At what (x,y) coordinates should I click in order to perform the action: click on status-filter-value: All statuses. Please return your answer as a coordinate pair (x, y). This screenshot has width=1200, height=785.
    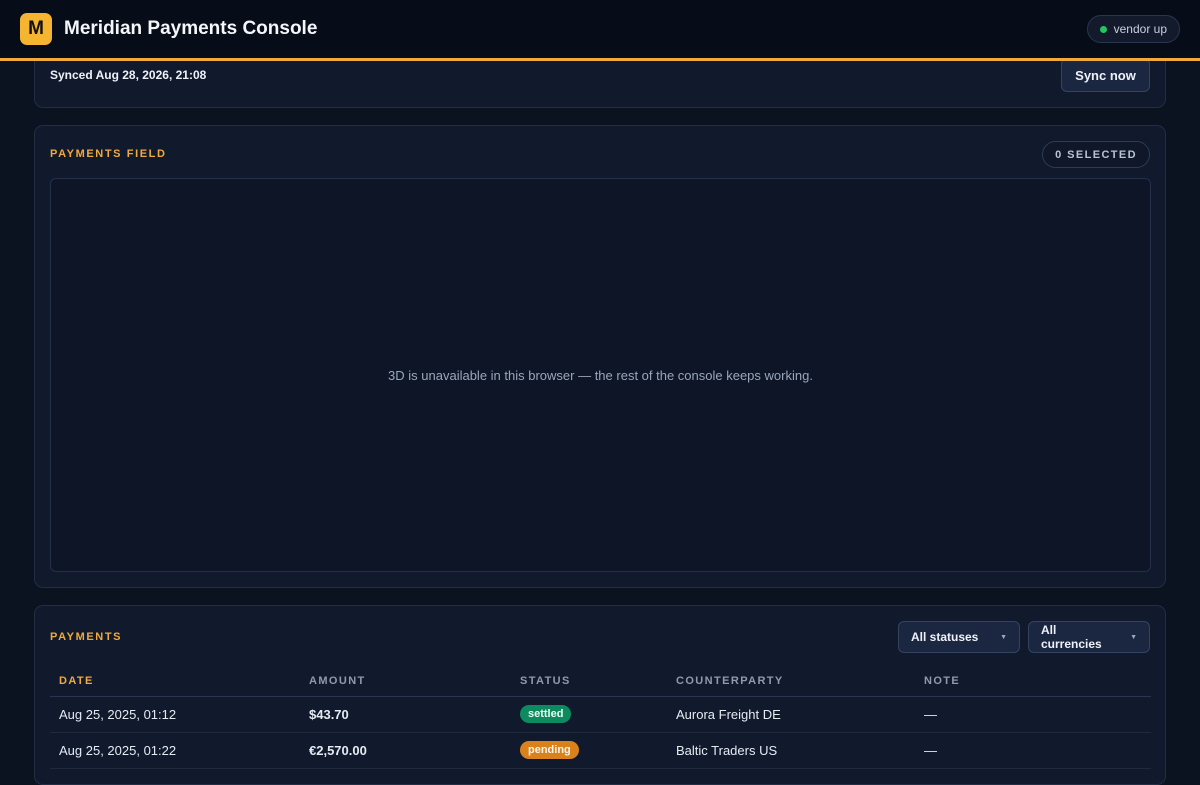
    Looking at the image, I should click on (945, 637).